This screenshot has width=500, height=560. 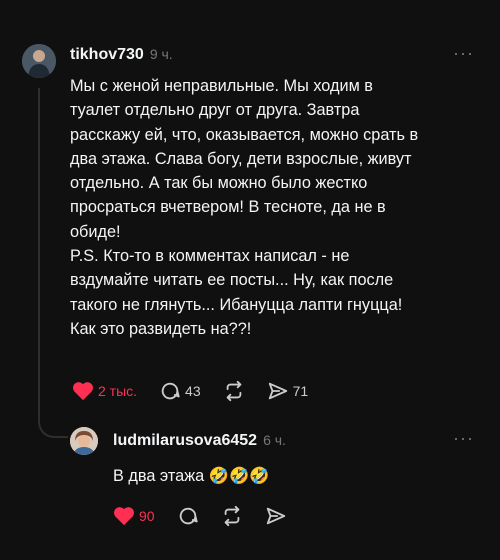 I want to click on reply-repost-button, so click(x=232, y=516).